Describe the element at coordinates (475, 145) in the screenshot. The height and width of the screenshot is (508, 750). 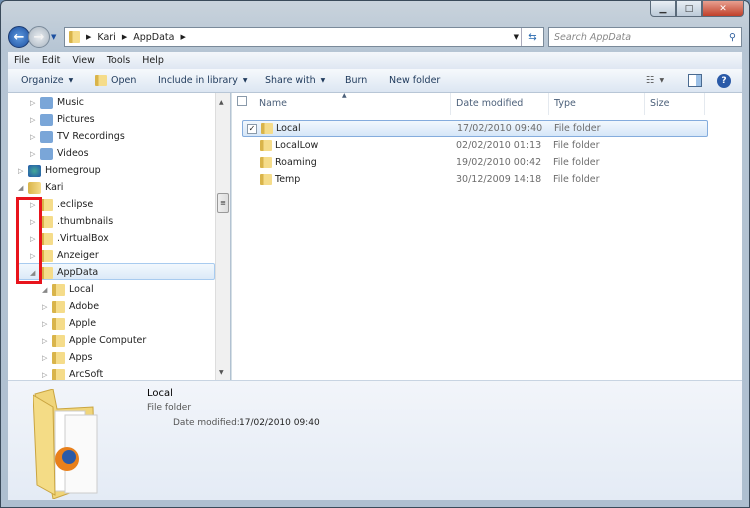
I see `file-row: LocalLow 02/02/2010 01:13 File folder` at that location.